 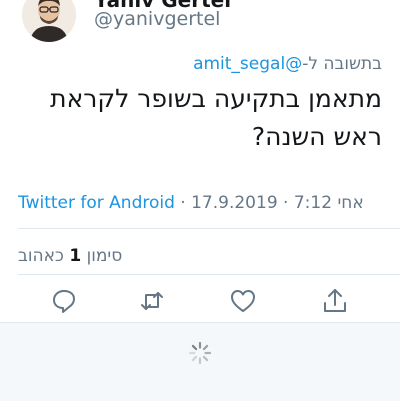 I want to click on avatar, so click(x=49, y=21).